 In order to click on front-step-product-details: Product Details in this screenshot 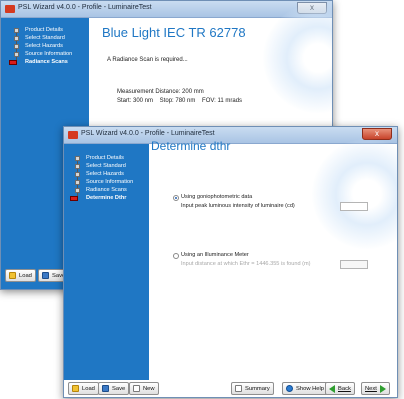, I will do `click(101, 158)`.